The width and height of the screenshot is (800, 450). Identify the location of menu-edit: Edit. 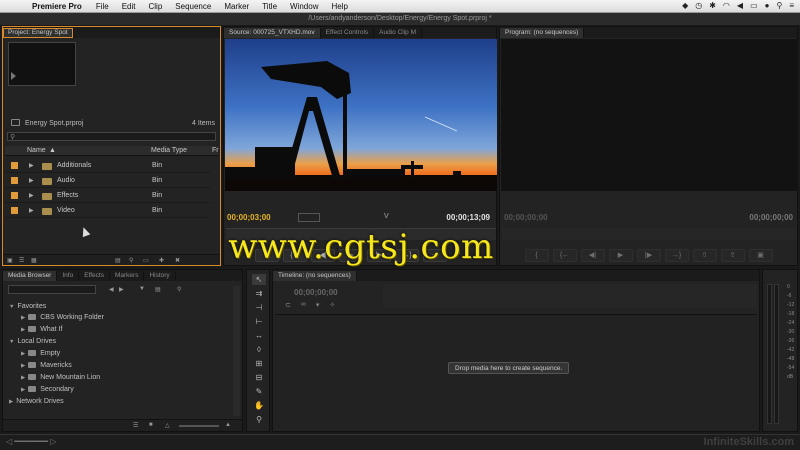
(129, 6).